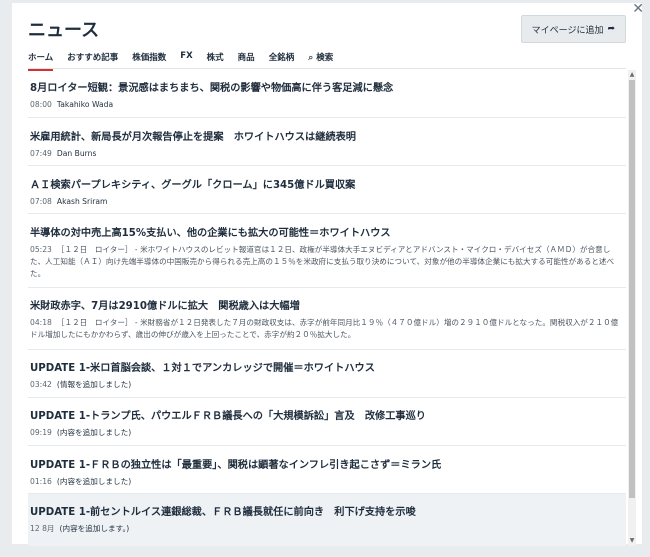 The height and width of the screenshot is (557, 650). What do you see at coordinates (327, 231) in the screenshot?
I see `news-title: 半導体の対中売上高15%支払い、他の企業にも拡大の可能性＝ホワイトハウス` at bounding box center [327, 231].